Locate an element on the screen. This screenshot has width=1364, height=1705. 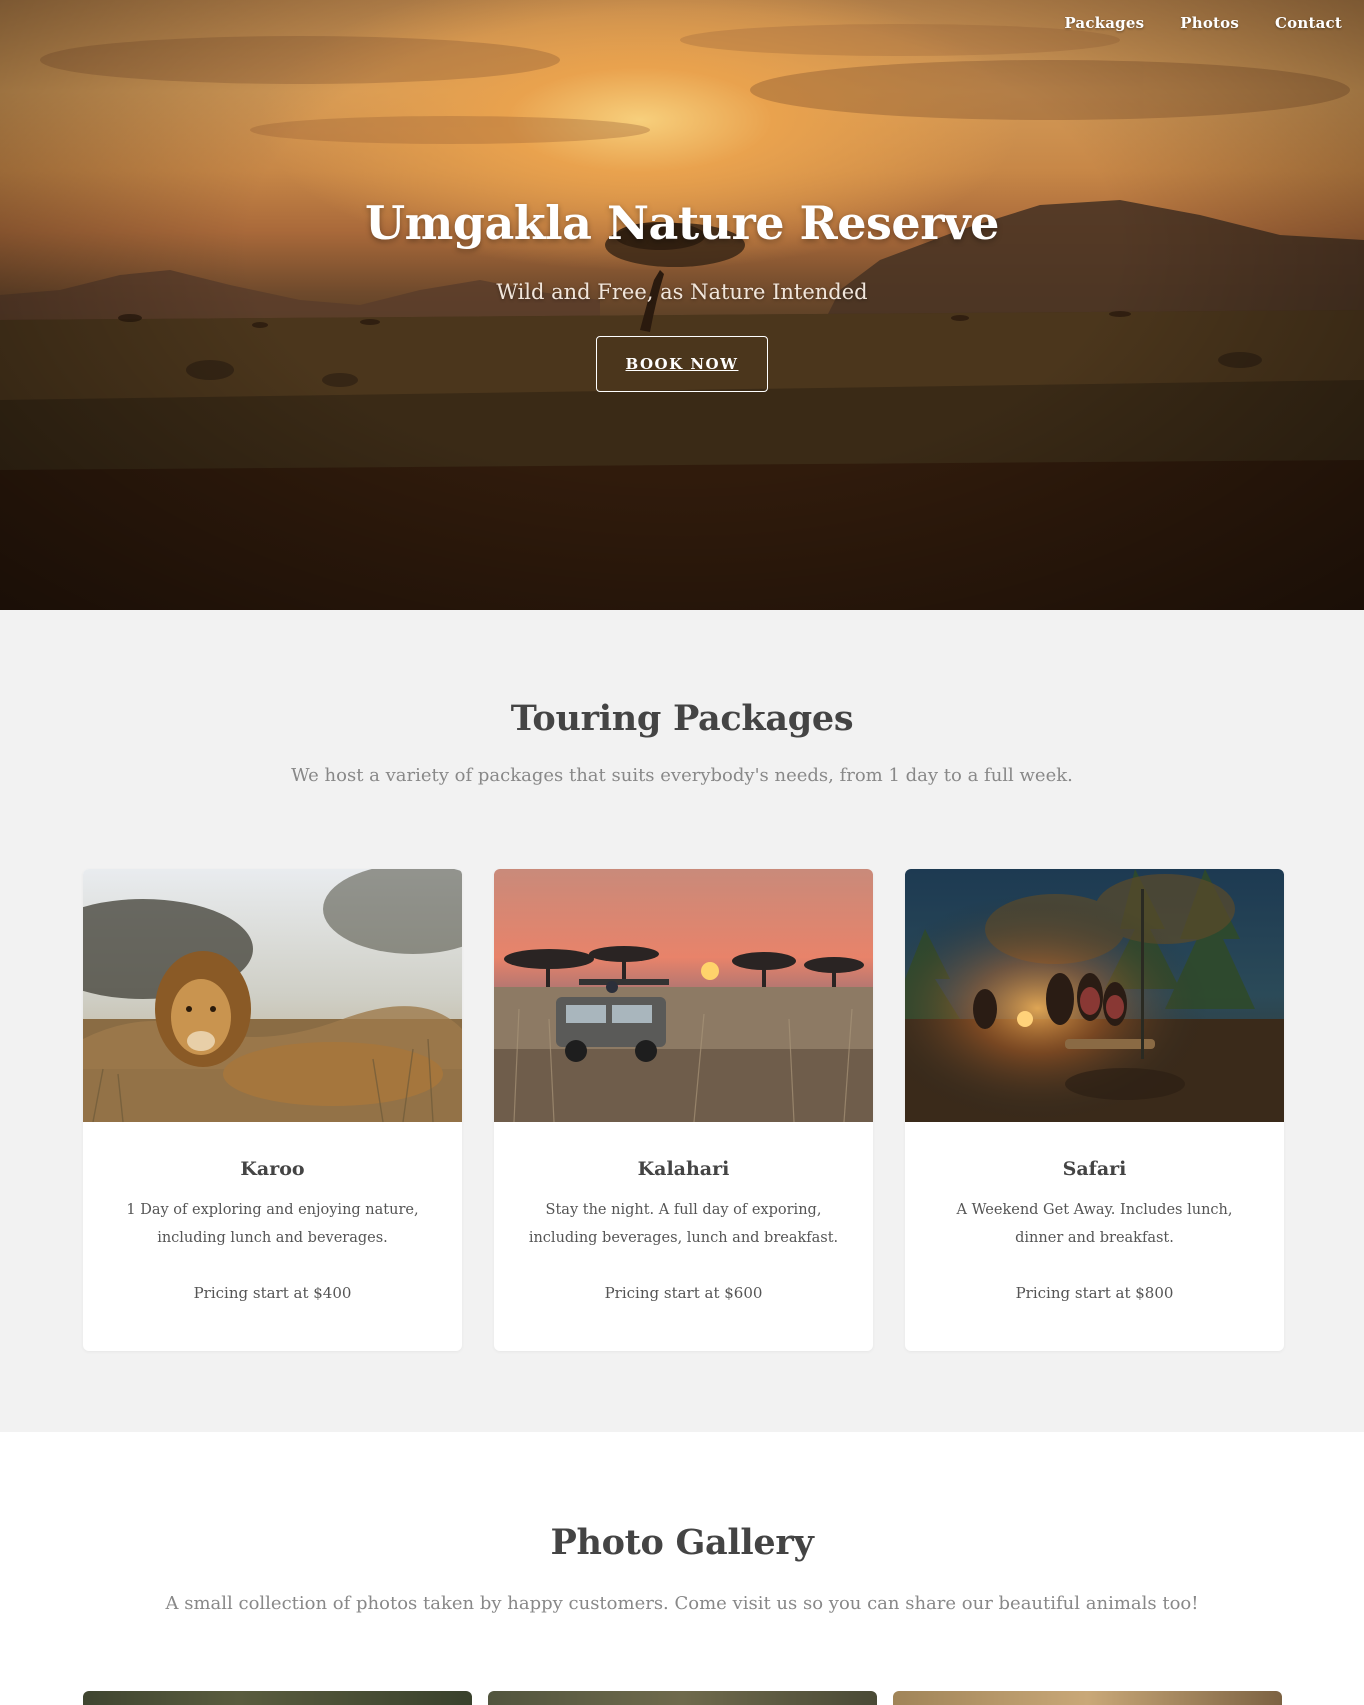
nav-link-packages: Packages is located at coordinates (1104, 23).